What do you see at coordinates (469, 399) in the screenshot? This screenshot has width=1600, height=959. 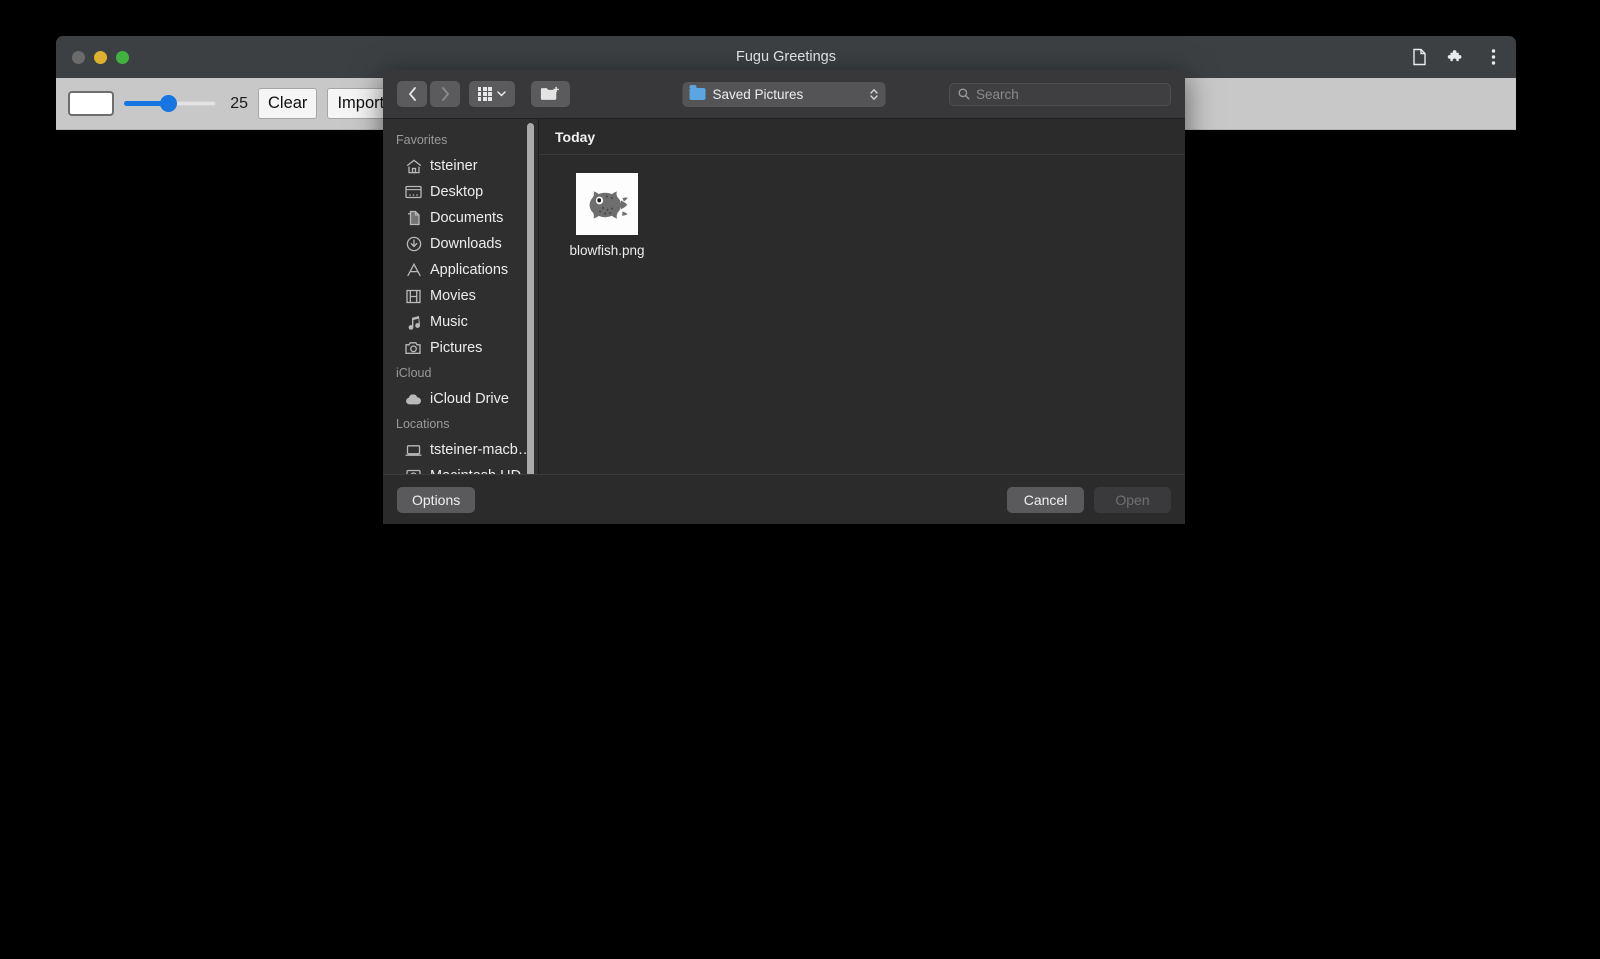 I see `sidebar-item-label: iCloud Drive` at bounding box center [469, 399].